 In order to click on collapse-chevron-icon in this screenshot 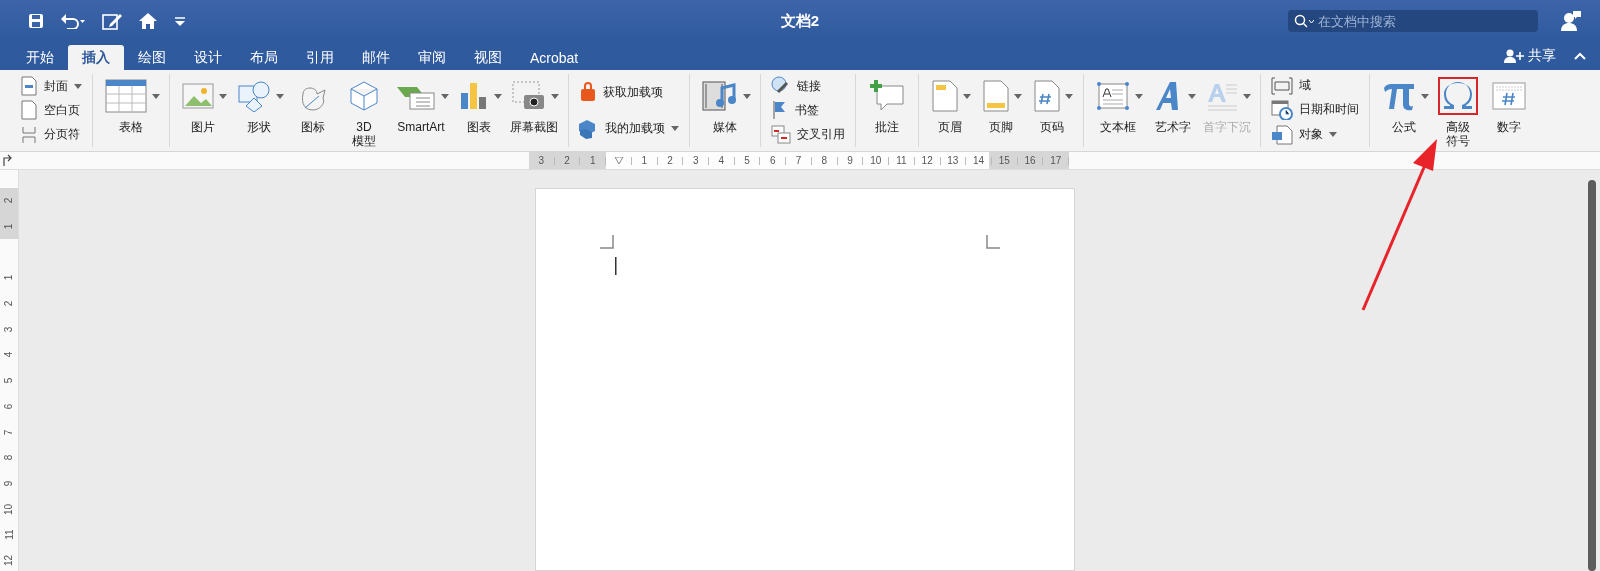, I will do `click(1580, 56)`.